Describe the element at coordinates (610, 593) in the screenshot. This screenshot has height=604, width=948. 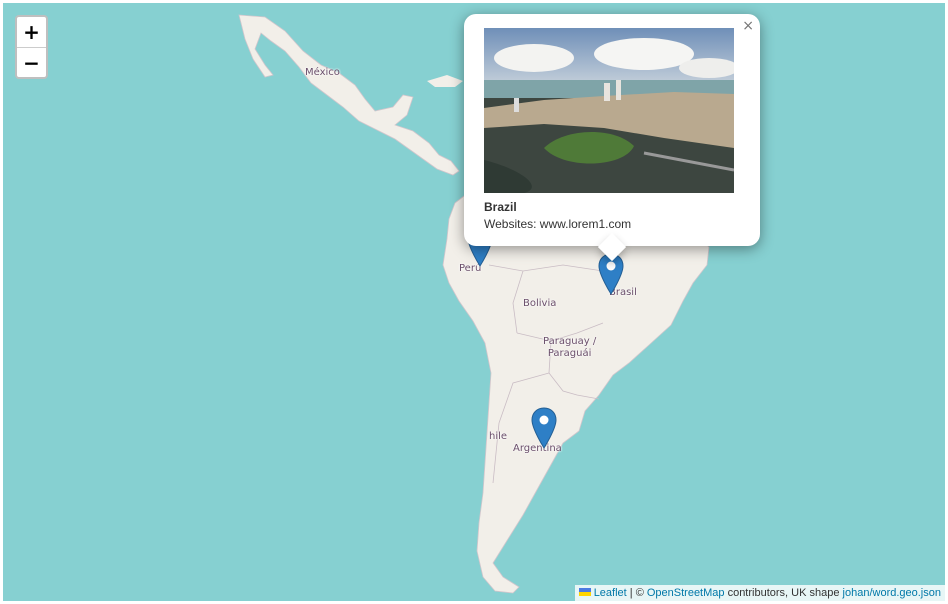
I see `leaflet-link: Leaflet` at that location.